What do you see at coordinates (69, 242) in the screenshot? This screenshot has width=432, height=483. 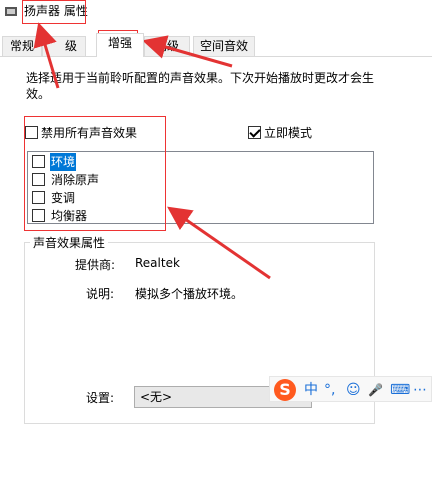 I see `effect-properties-title: 声音效果属性` at bounding box center [69, 242].